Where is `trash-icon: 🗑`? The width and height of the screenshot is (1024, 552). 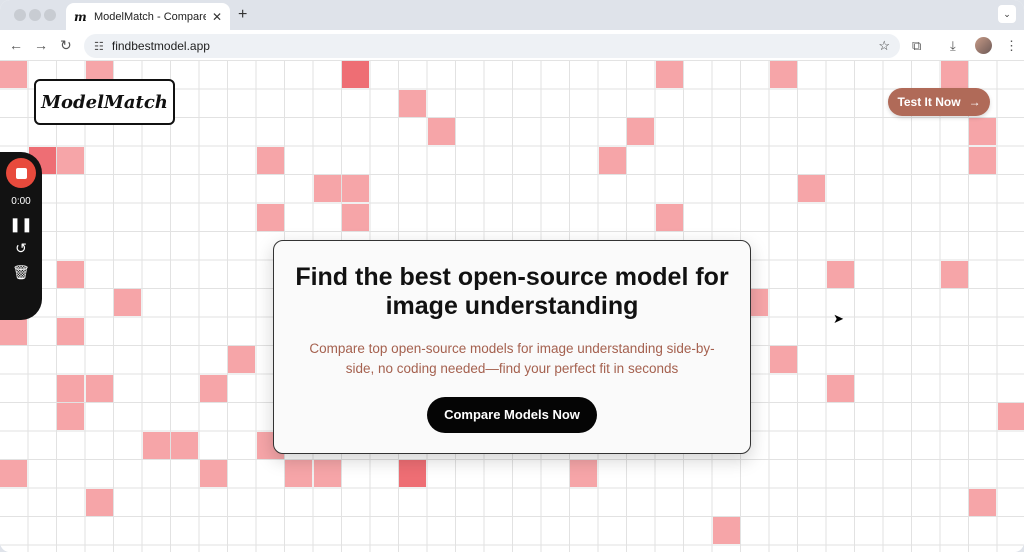
trash-icon: 🗑 is located at coordinates (21, 272).